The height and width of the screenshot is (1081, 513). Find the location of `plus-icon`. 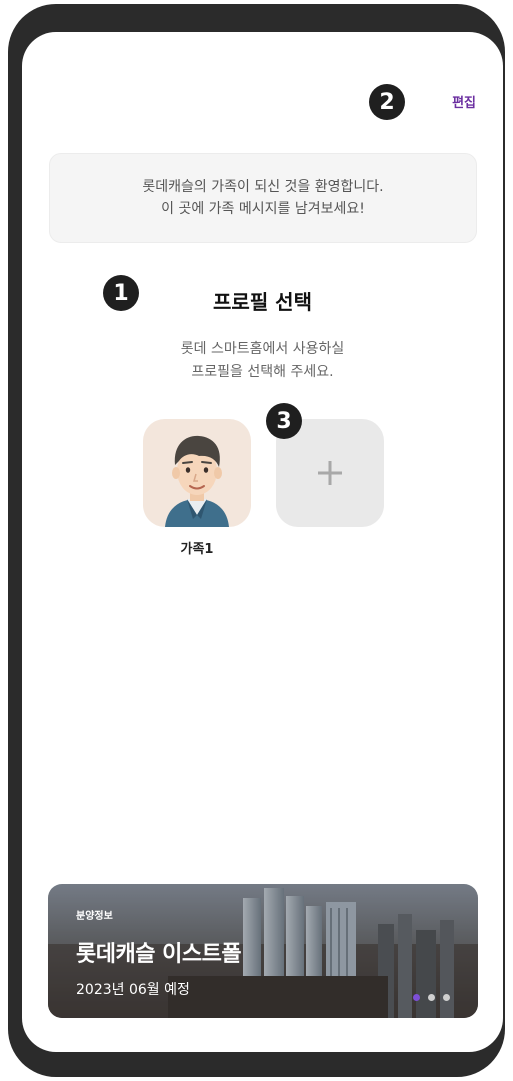

plus-icon is located at coordinates (330, 473).